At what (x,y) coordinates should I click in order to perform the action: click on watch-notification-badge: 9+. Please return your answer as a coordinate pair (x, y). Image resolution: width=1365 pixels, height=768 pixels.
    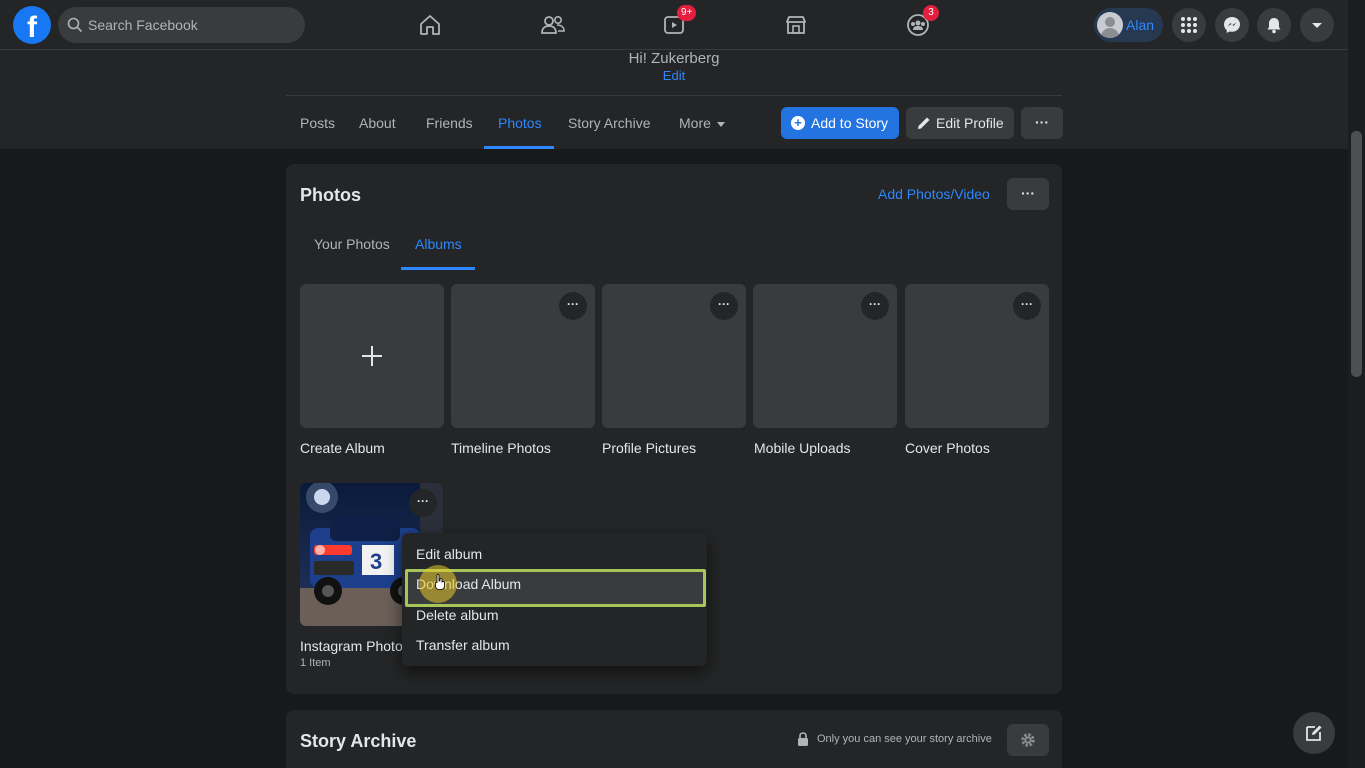
    Looking at the image, I should click on (687, 13).